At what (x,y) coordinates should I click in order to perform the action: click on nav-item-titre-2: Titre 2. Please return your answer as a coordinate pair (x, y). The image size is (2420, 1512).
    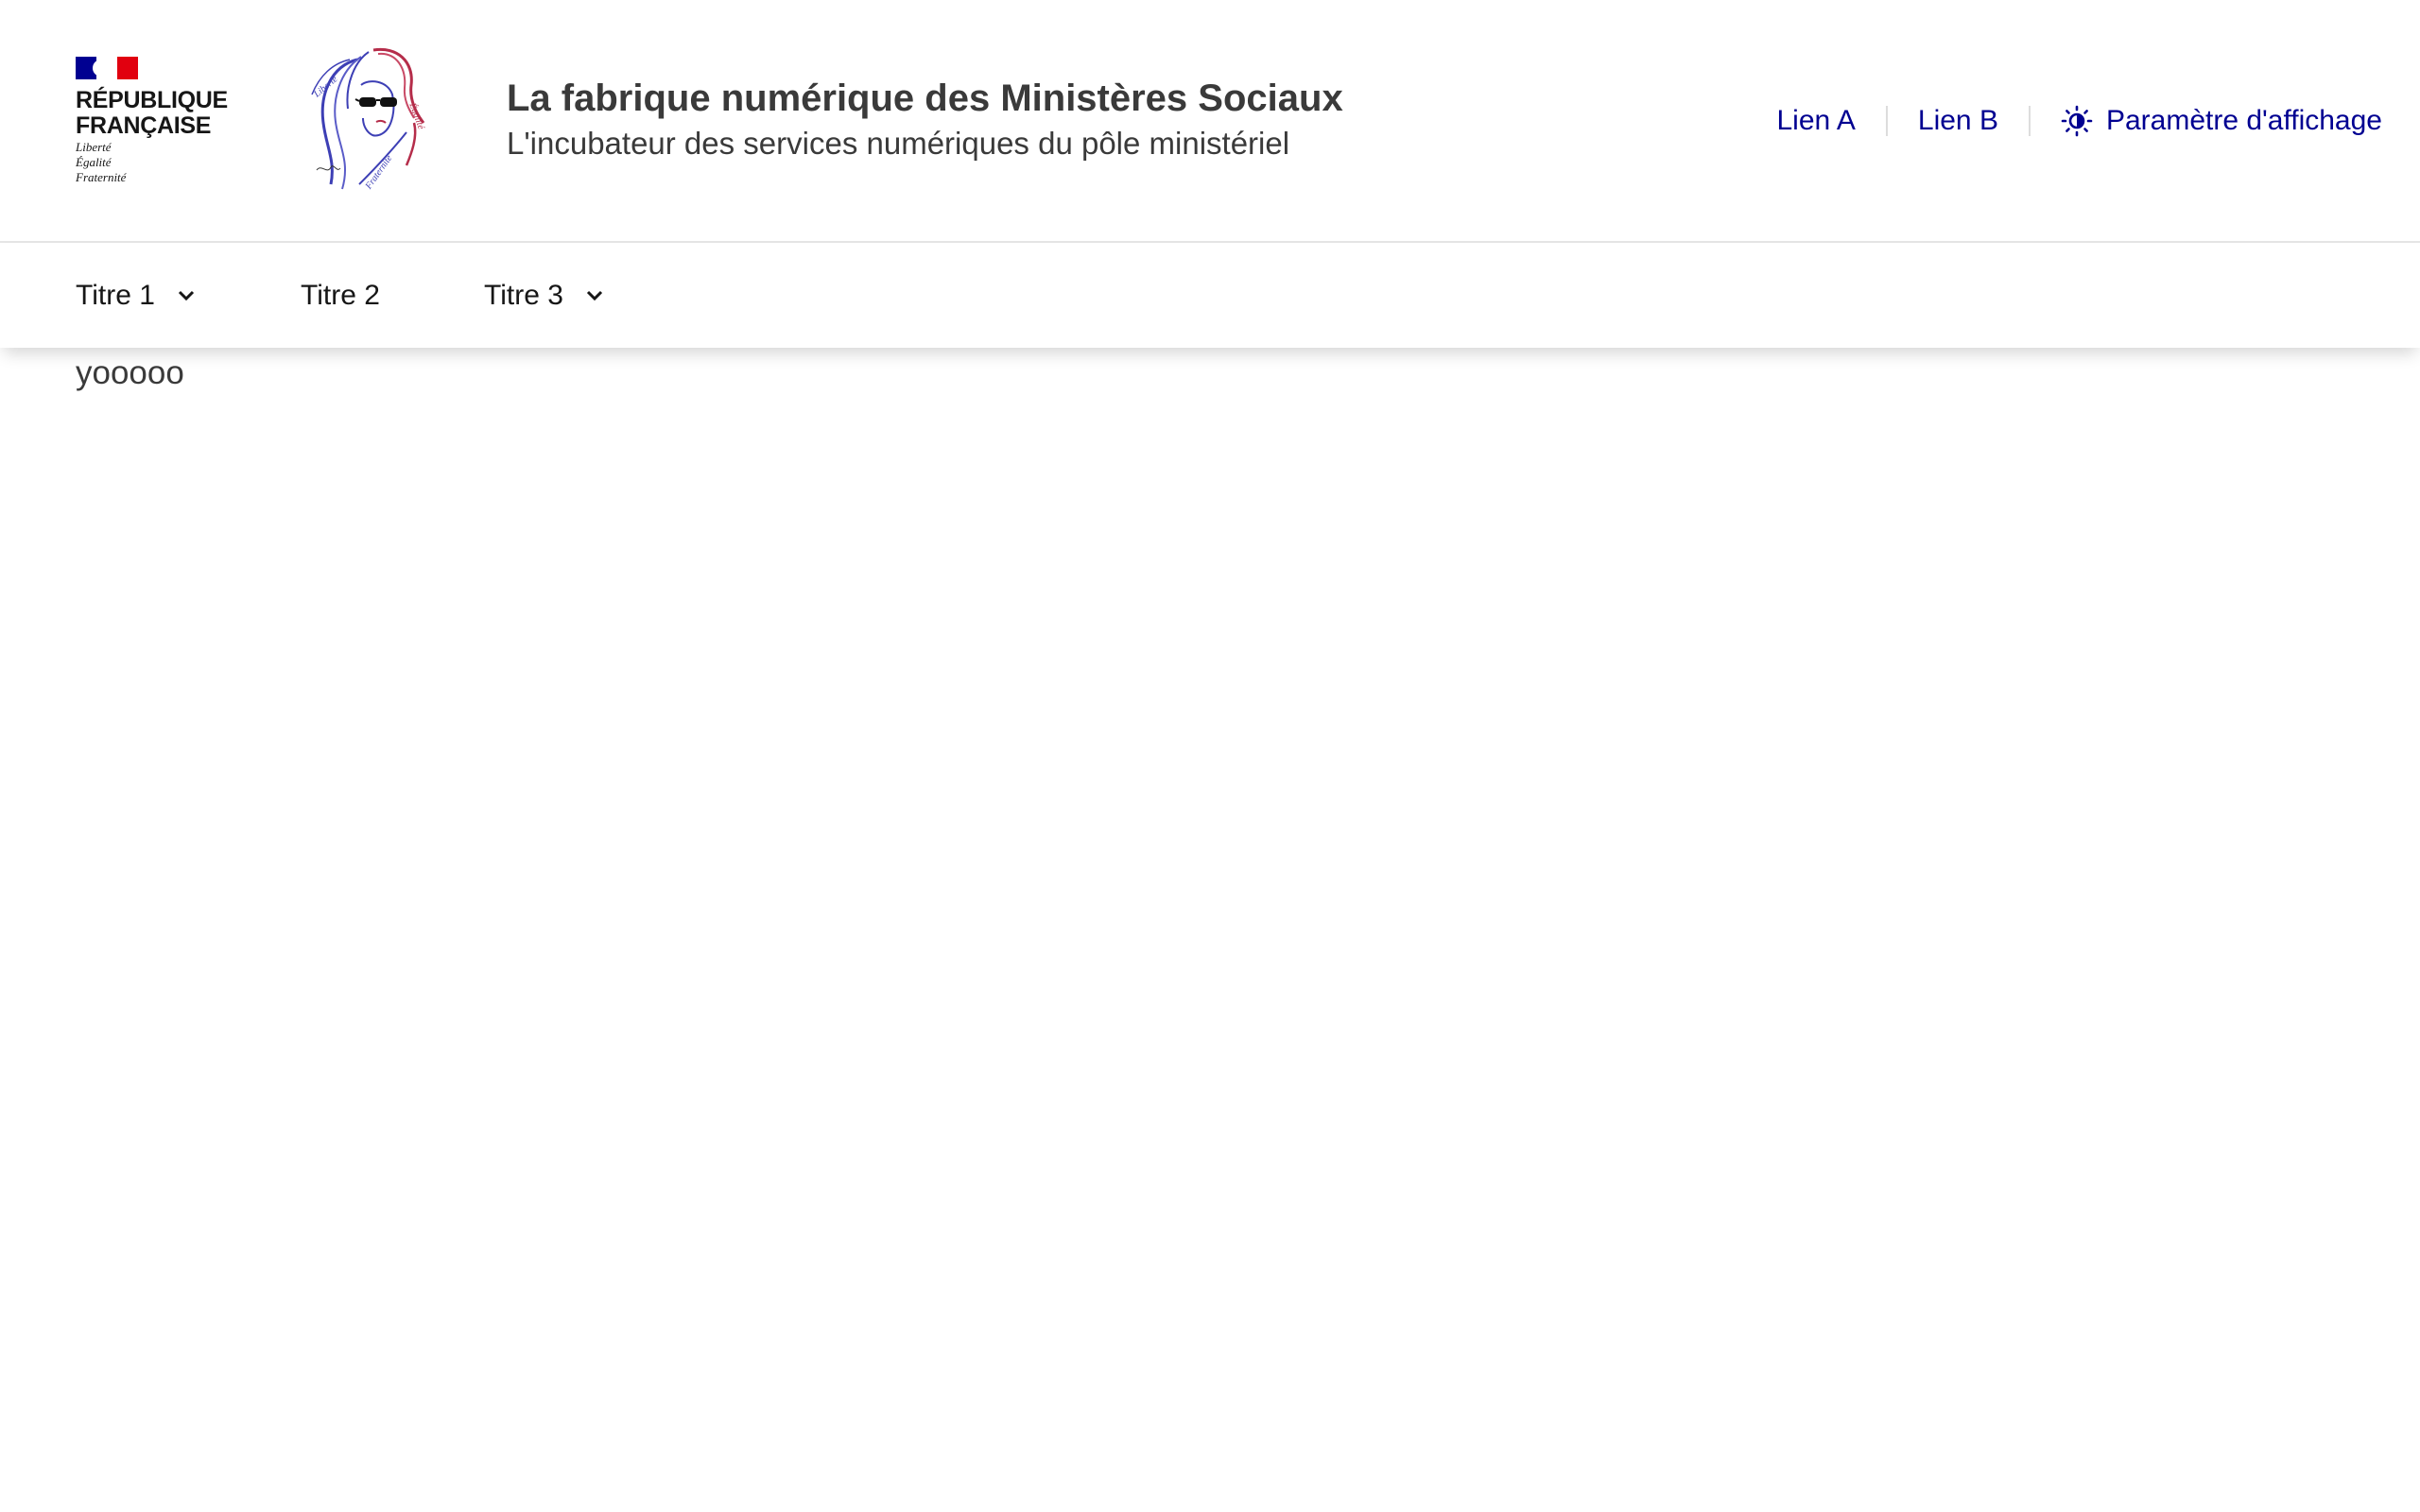
    Looking at the image, I should click on (341, 295).